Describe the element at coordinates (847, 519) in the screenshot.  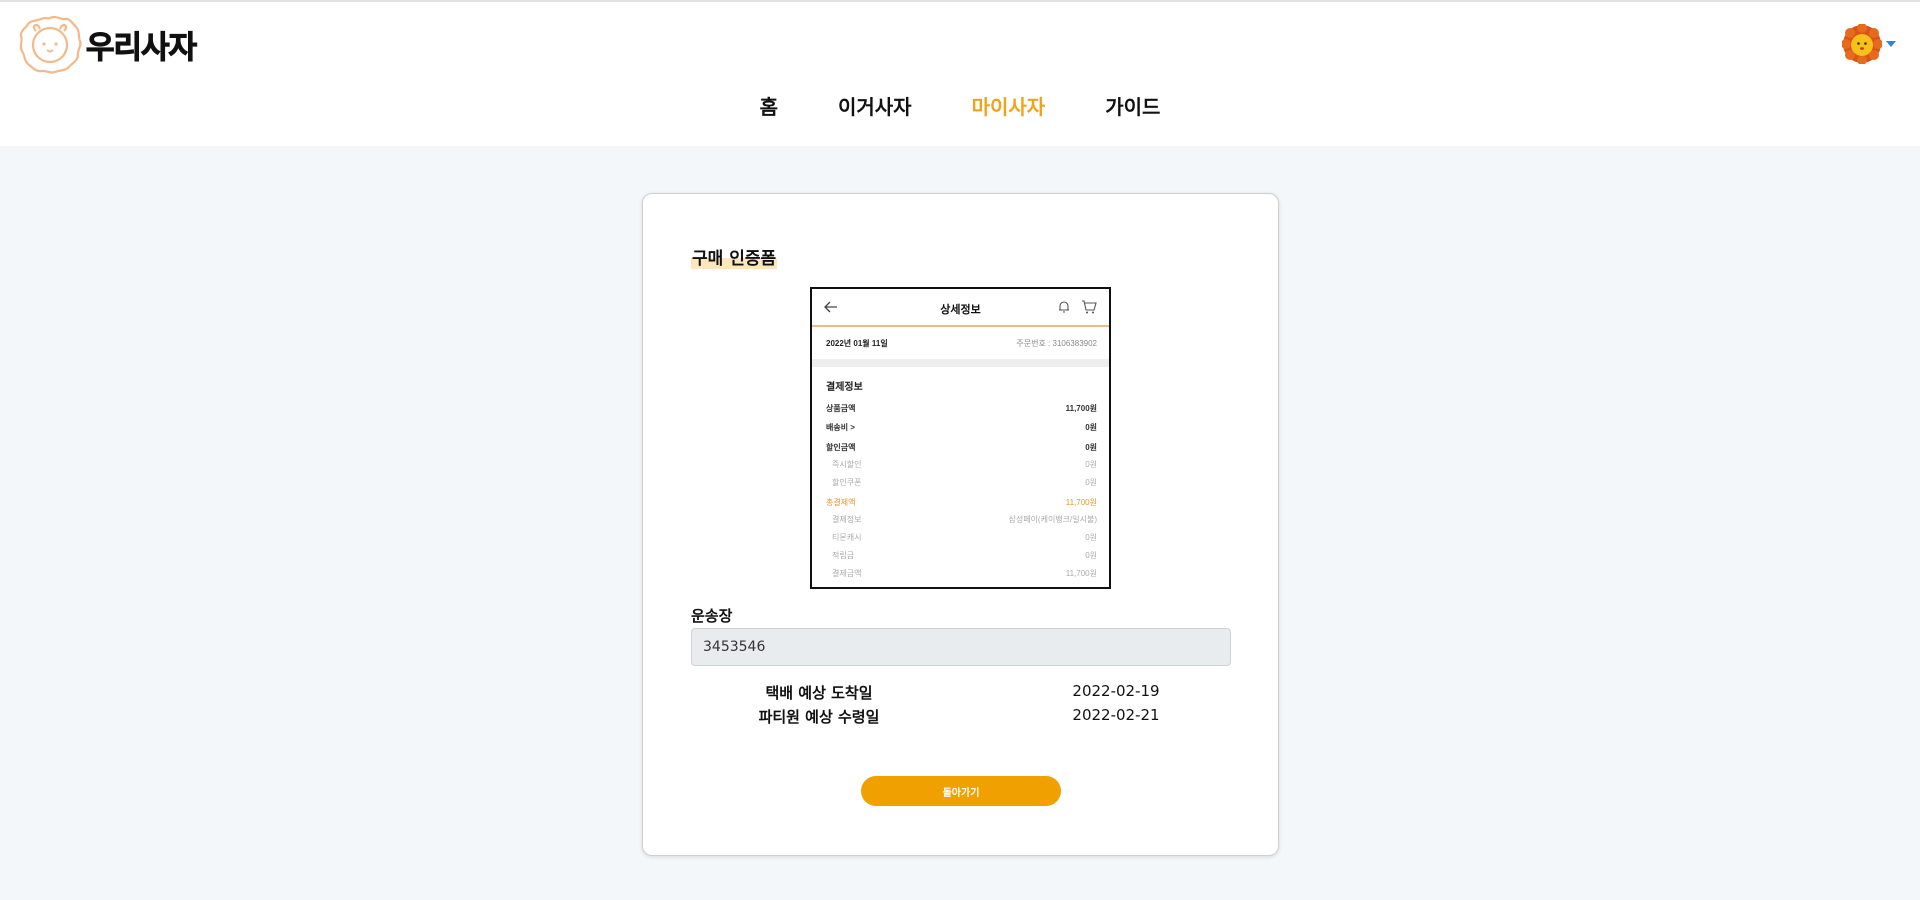
I see `receipt-row-key: 결제정보` at that location.